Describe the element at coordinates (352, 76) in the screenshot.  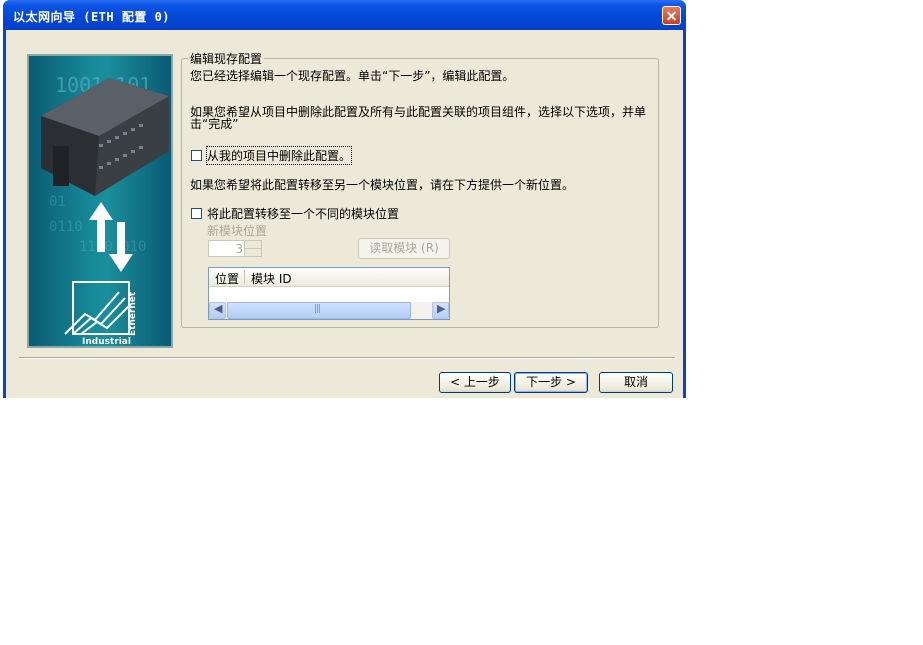
I see `intro-text: 您已经选择编辑一个现存配置。单击“下一步”，编辑此配置。` at that location.